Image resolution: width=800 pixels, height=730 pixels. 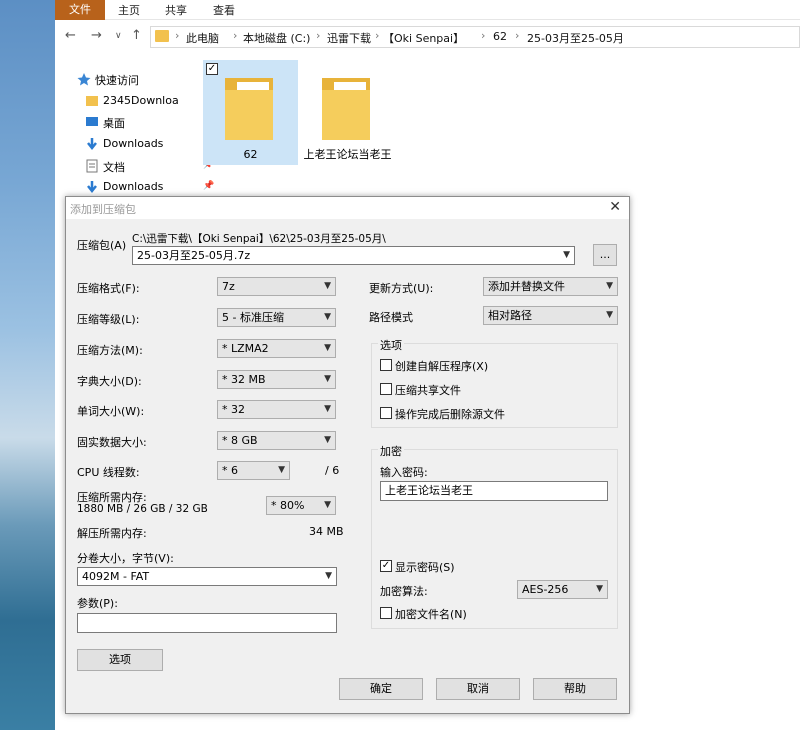 What do you see at coordinates (176, 10) in the screenshot?
I see `tab-share: 共享` at bounding box center [176, 10].